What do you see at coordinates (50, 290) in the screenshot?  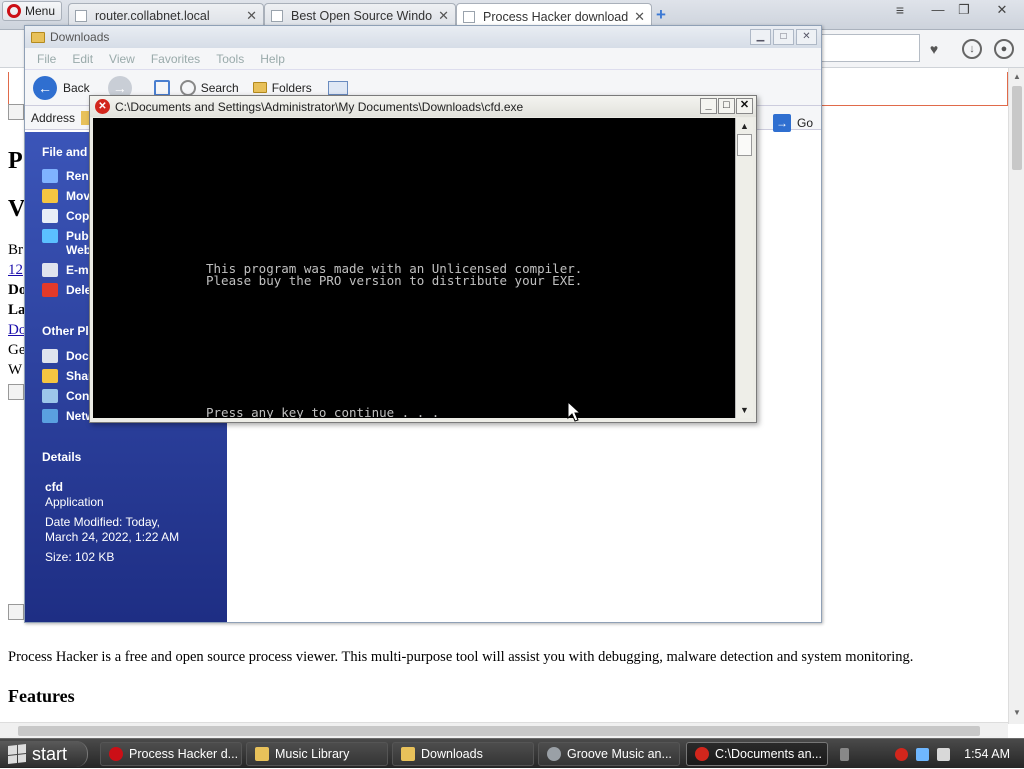 I see `delete-icon` at bounding box center [50, 290].